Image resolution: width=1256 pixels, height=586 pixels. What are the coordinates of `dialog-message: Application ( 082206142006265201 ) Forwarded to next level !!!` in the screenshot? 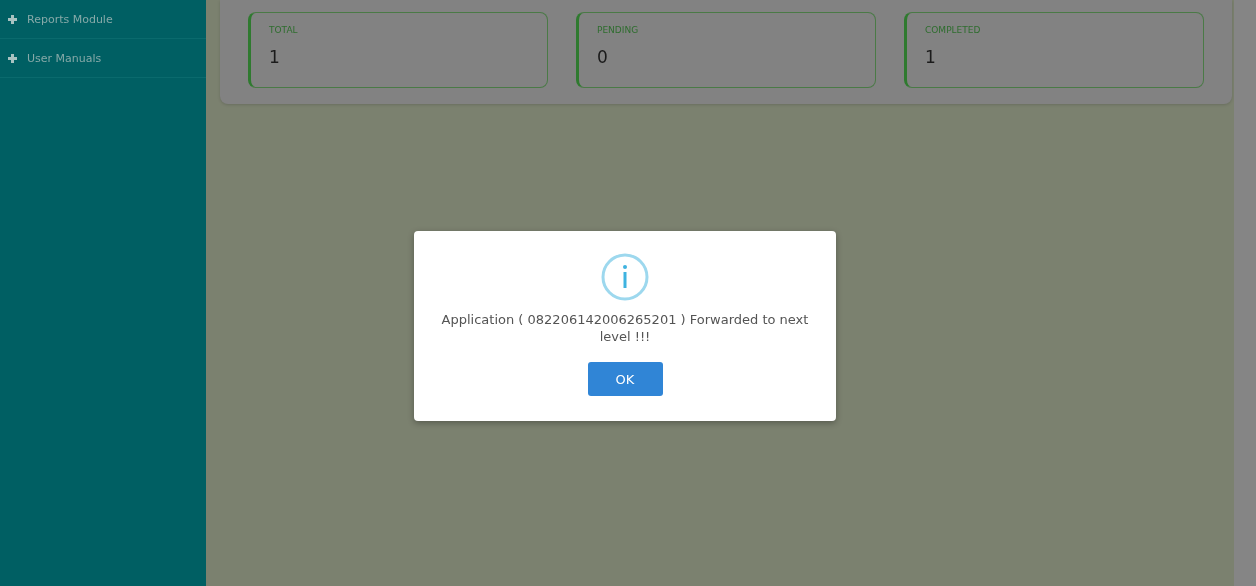 It's located at (625, 328).